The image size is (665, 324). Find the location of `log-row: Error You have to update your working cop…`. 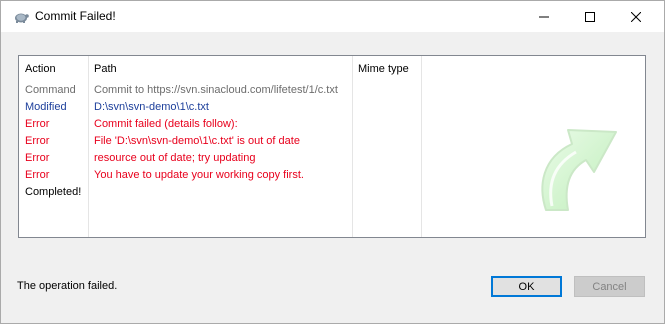

log-row: Error You have to update your working cop… is located at coordinates (219, 175).